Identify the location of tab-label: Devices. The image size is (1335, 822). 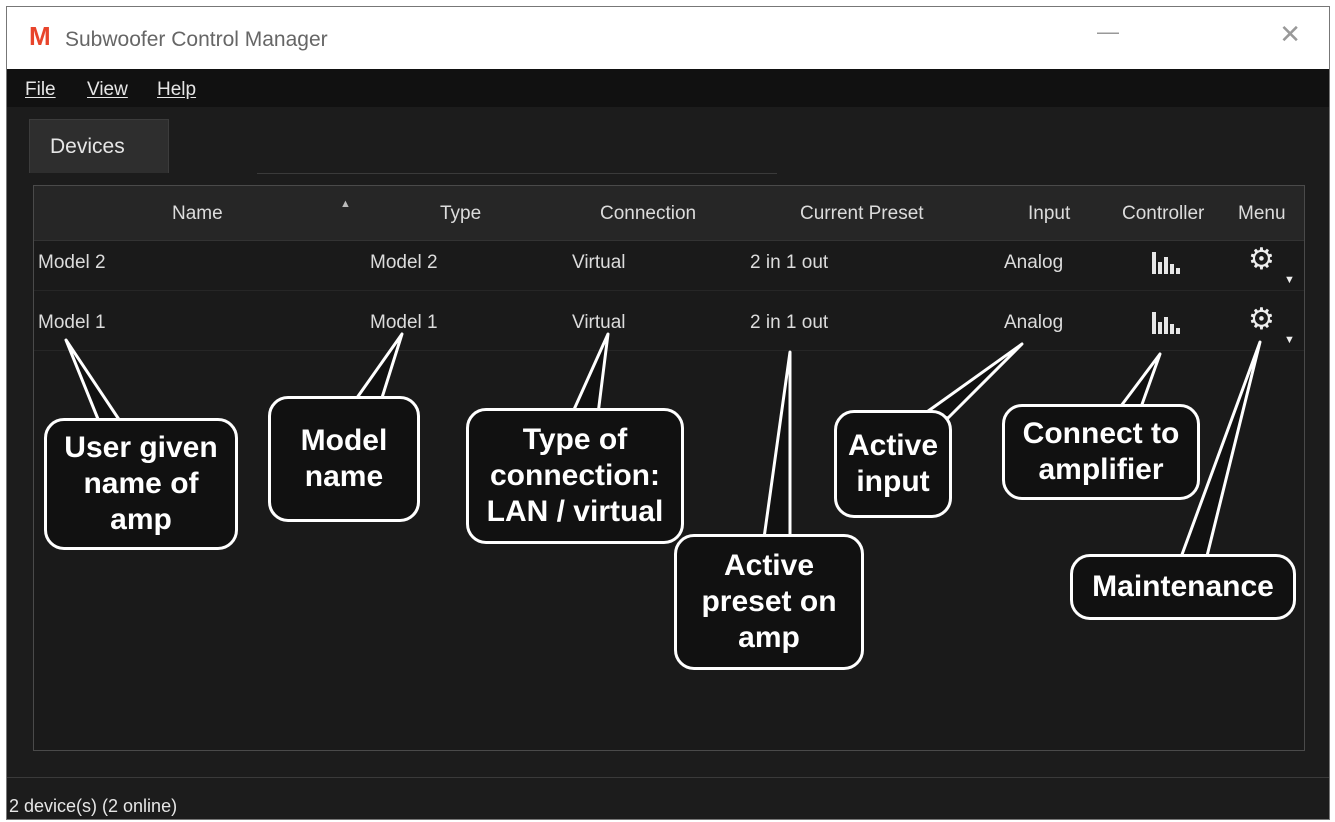
(87, 146).